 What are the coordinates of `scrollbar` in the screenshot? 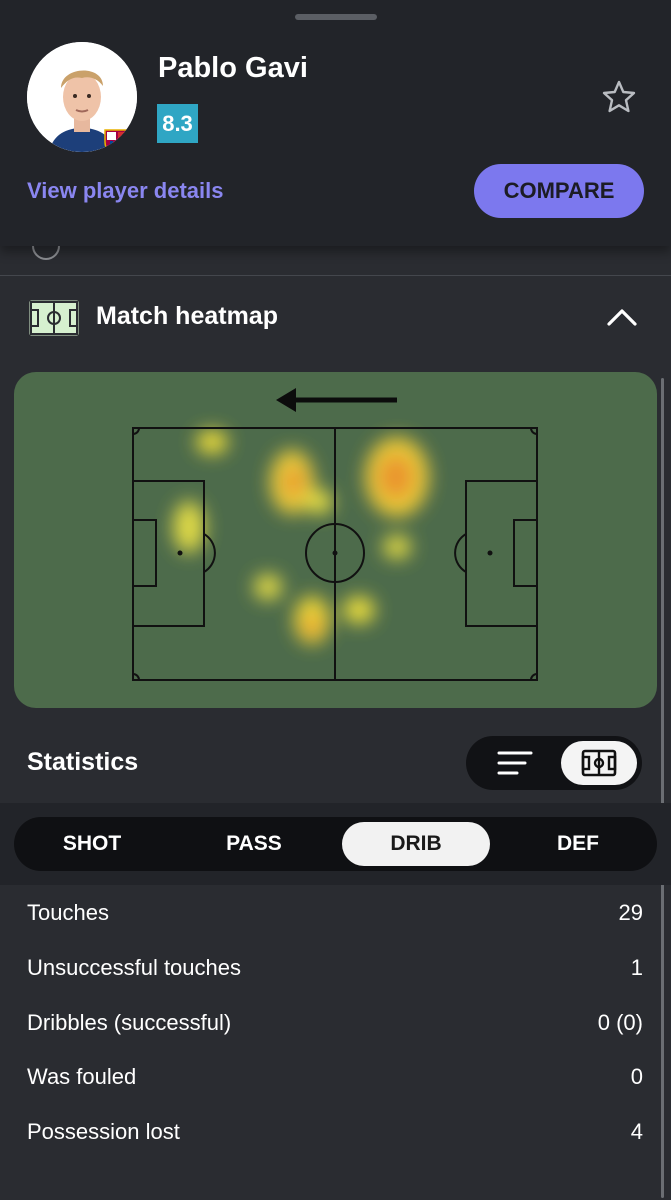 It's located at (662, 788).